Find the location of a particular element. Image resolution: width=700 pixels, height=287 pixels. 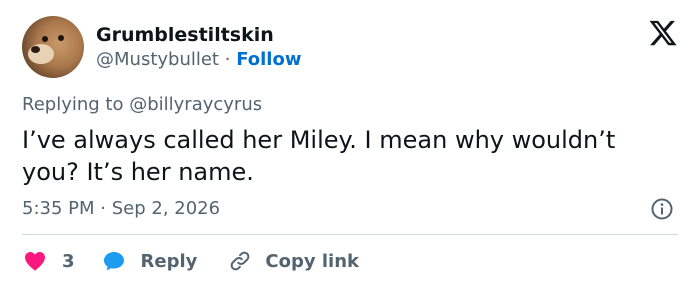

author-handle-line: @Mustybullet · Follow is located at coordinates (198, 59).